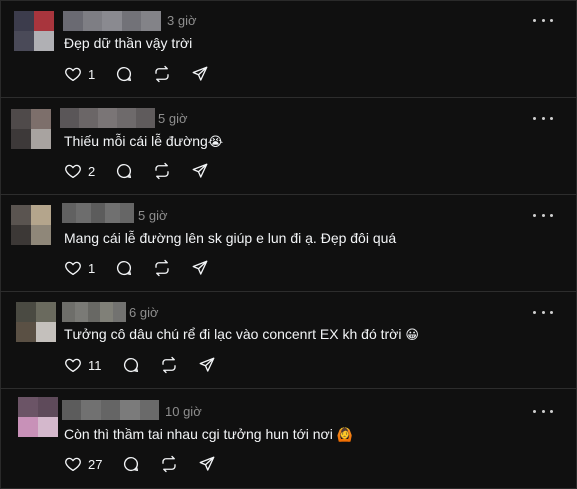  What do you see at coordinates (182, 20) in the screenshot?
I see `timestamp: 3 giờ` at bounding box center [182, 20].